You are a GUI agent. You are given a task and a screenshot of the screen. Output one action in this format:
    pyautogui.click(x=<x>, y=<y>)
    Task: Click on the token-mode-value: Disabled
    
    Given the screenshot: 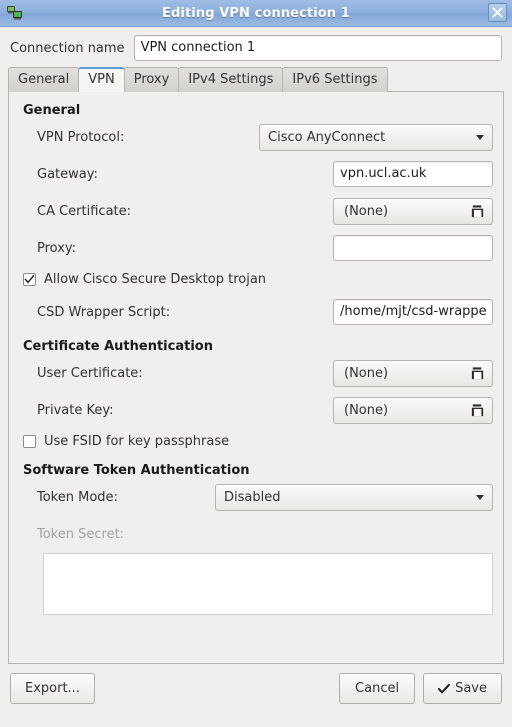 What is the action you would take?
    pyautogui.click(x=252, y=497)
    